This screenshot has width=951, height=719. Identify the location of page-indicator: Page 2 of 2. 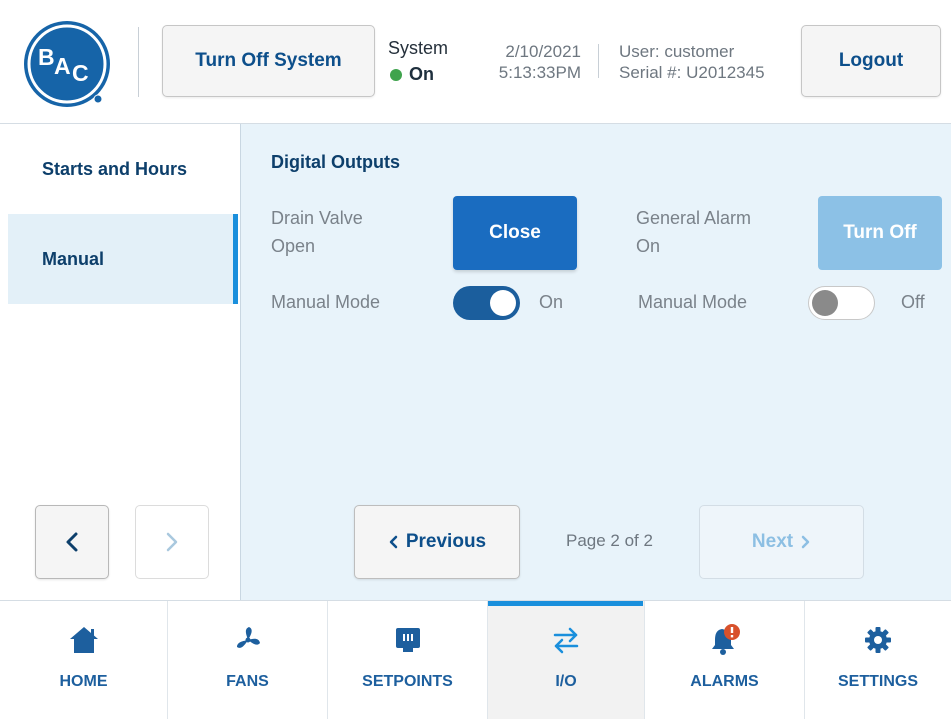
(609, 540).